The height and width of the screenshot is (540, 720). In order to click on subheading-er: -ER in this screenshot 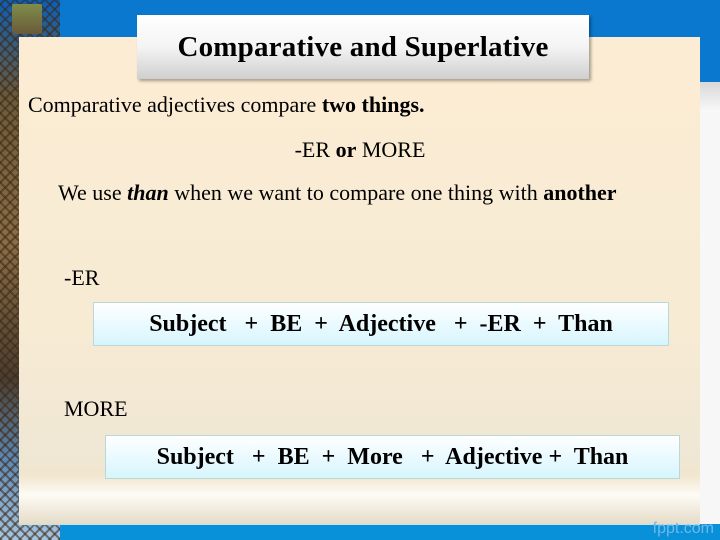, I will do `click(315, 149)`.